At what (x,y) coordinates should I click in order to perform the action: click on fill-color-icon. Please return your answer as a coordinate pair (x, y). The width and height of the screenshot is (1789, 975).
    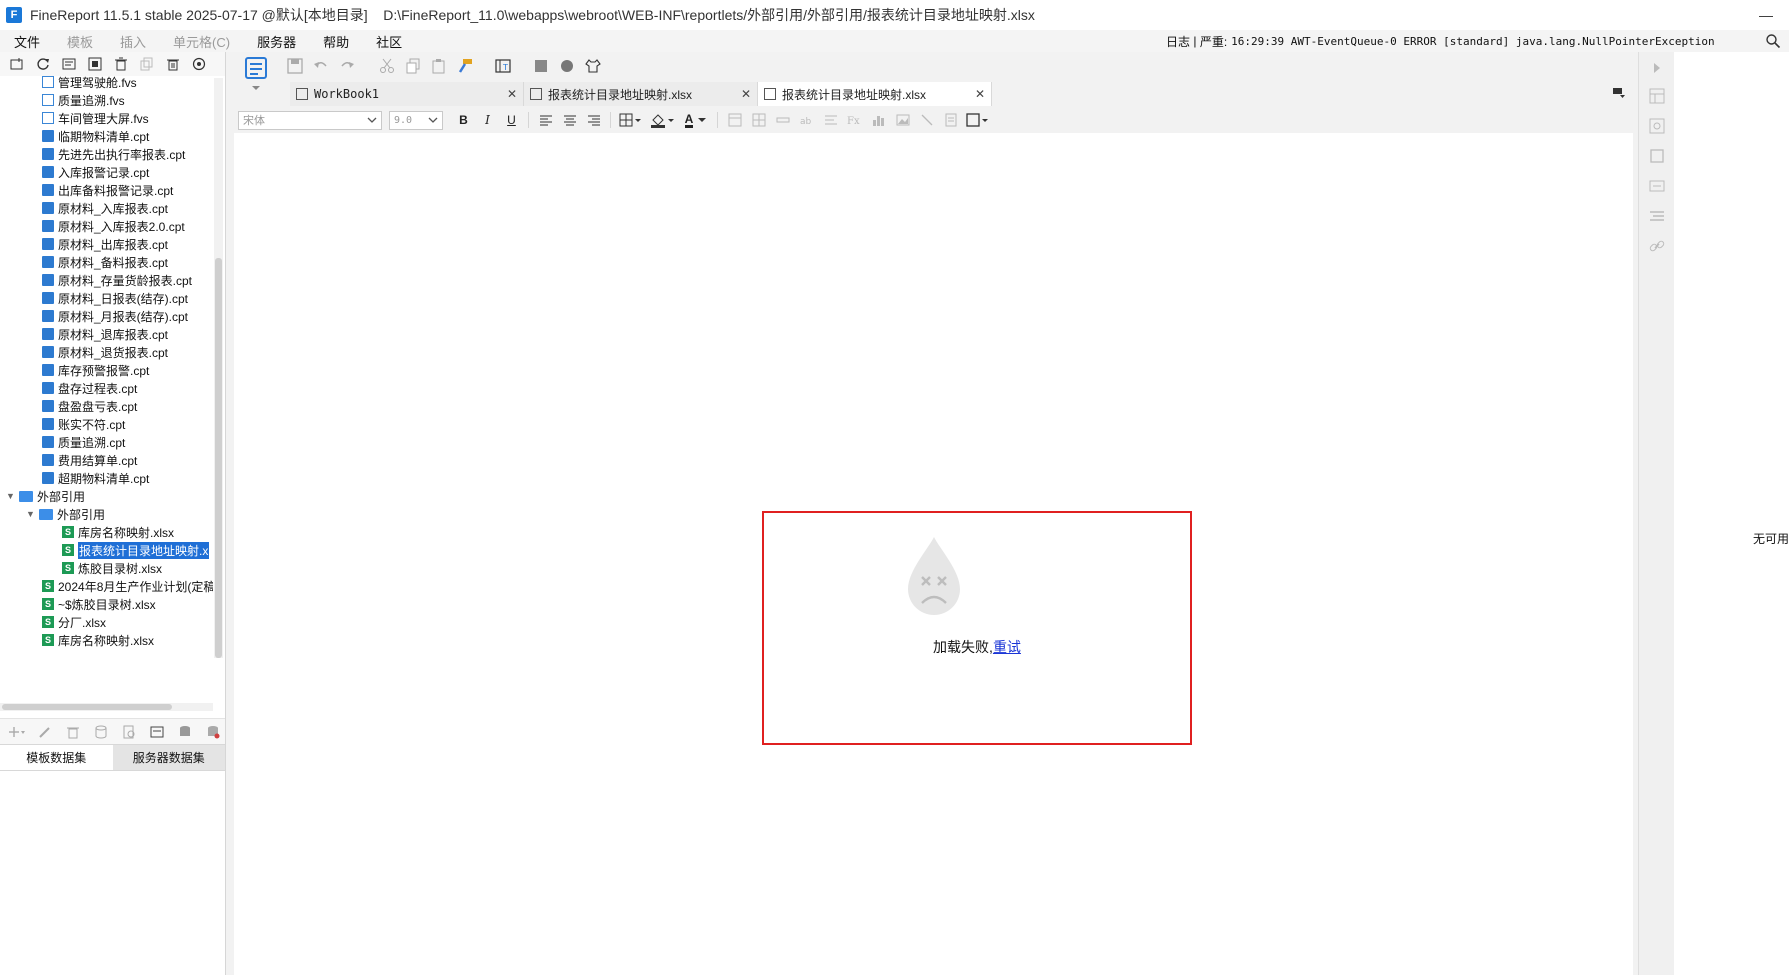
    Looking at the image, I should click on (663, 120).